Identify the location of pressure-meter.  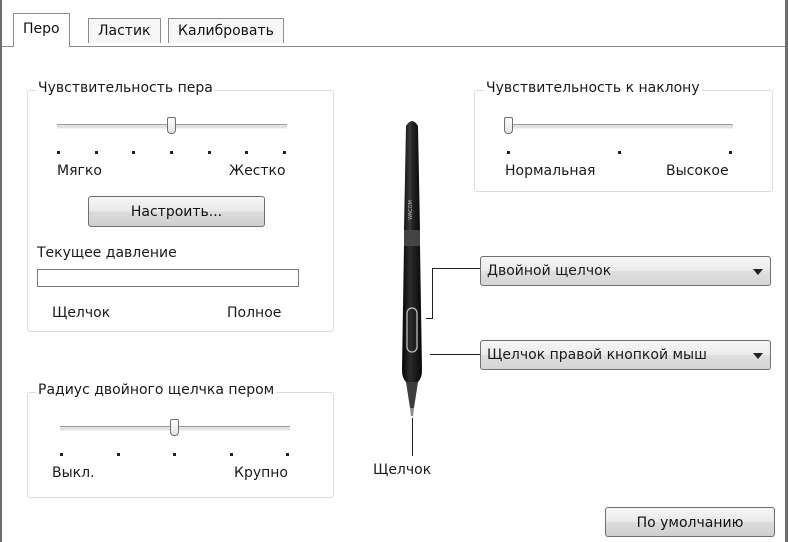
(168, 278).